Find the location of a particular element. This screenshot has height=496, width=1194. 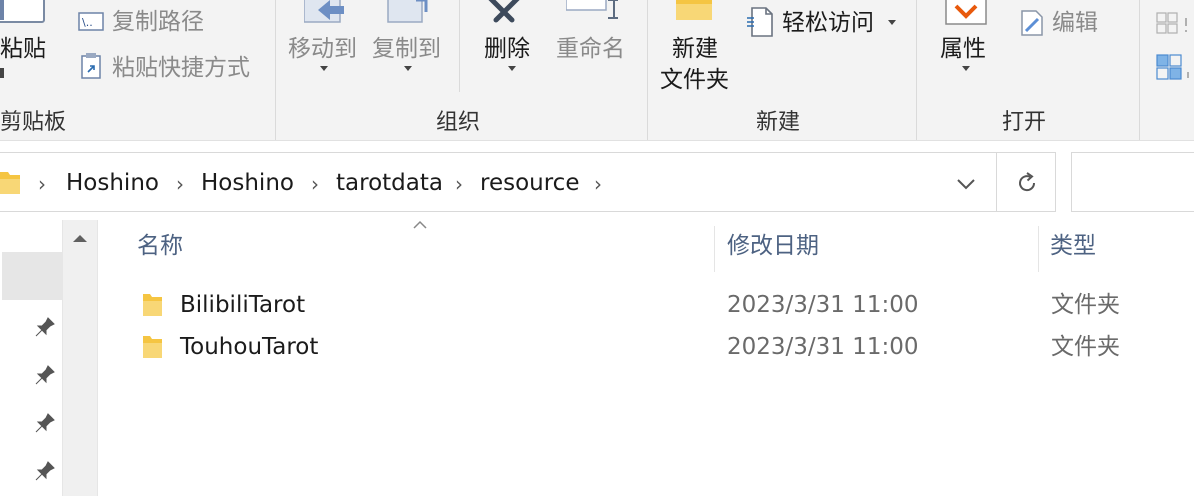

move-to-label: 移动到 is located at coordinates (322, 49).